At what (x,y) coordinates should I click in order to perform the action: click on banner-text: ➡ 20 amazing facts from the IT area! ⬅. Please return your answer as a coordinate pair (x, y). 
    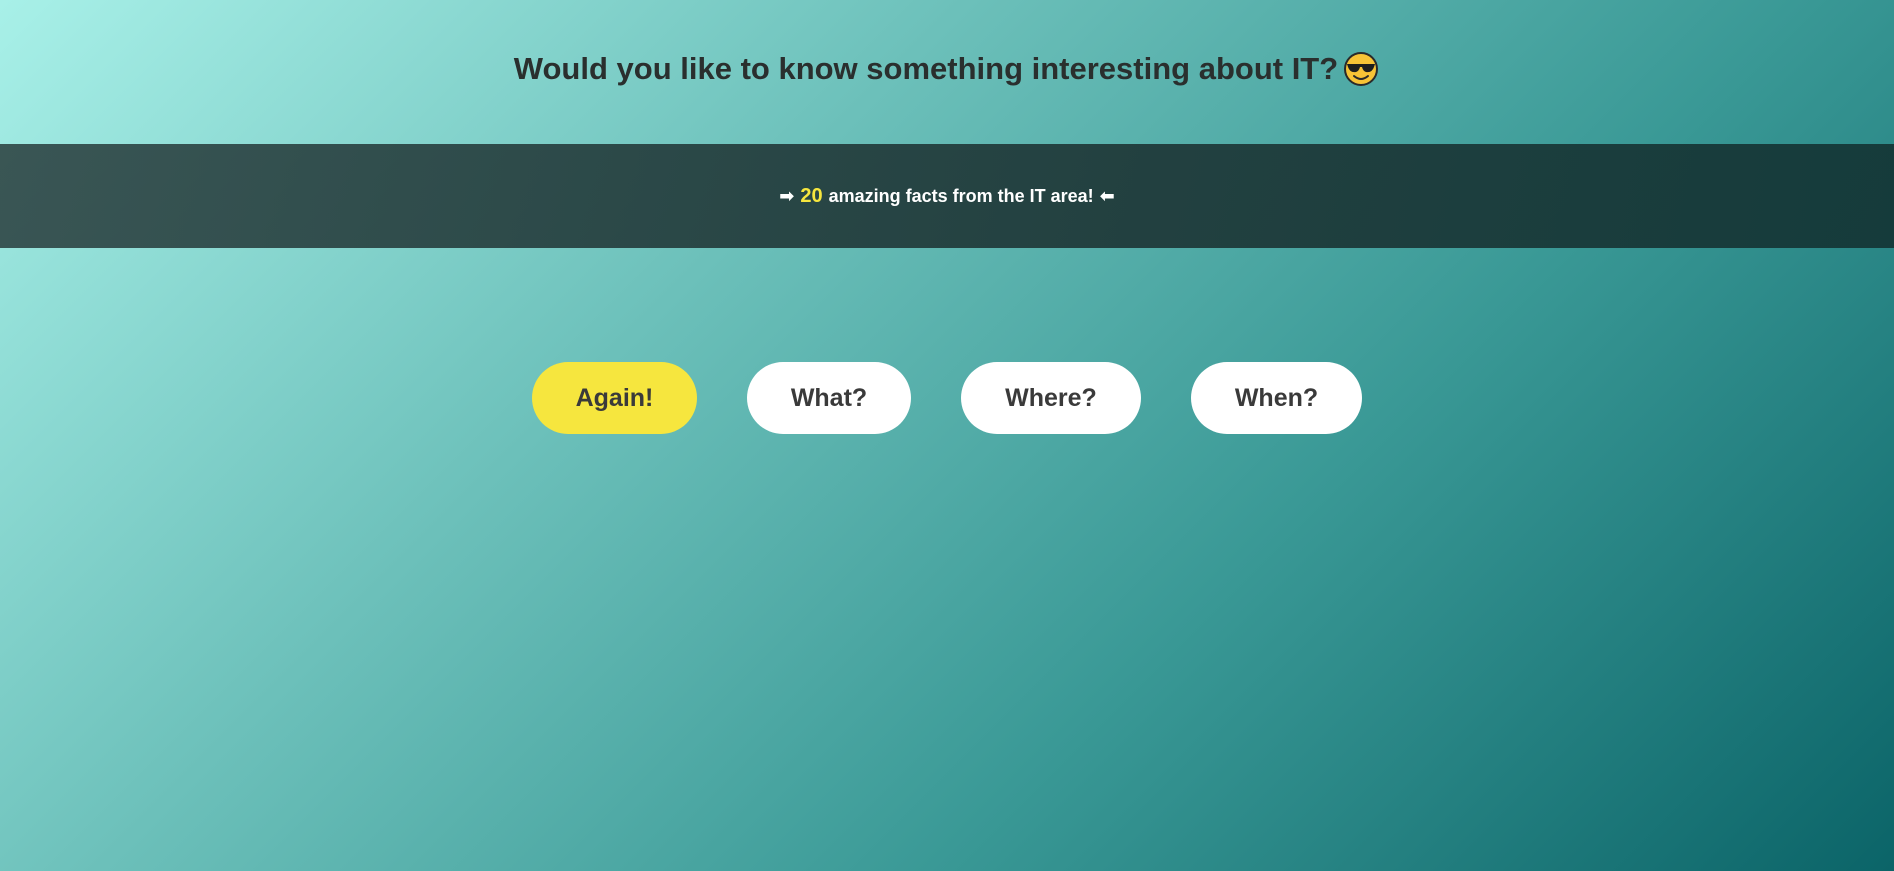
    Looking at the image, I should click on (947, 196).